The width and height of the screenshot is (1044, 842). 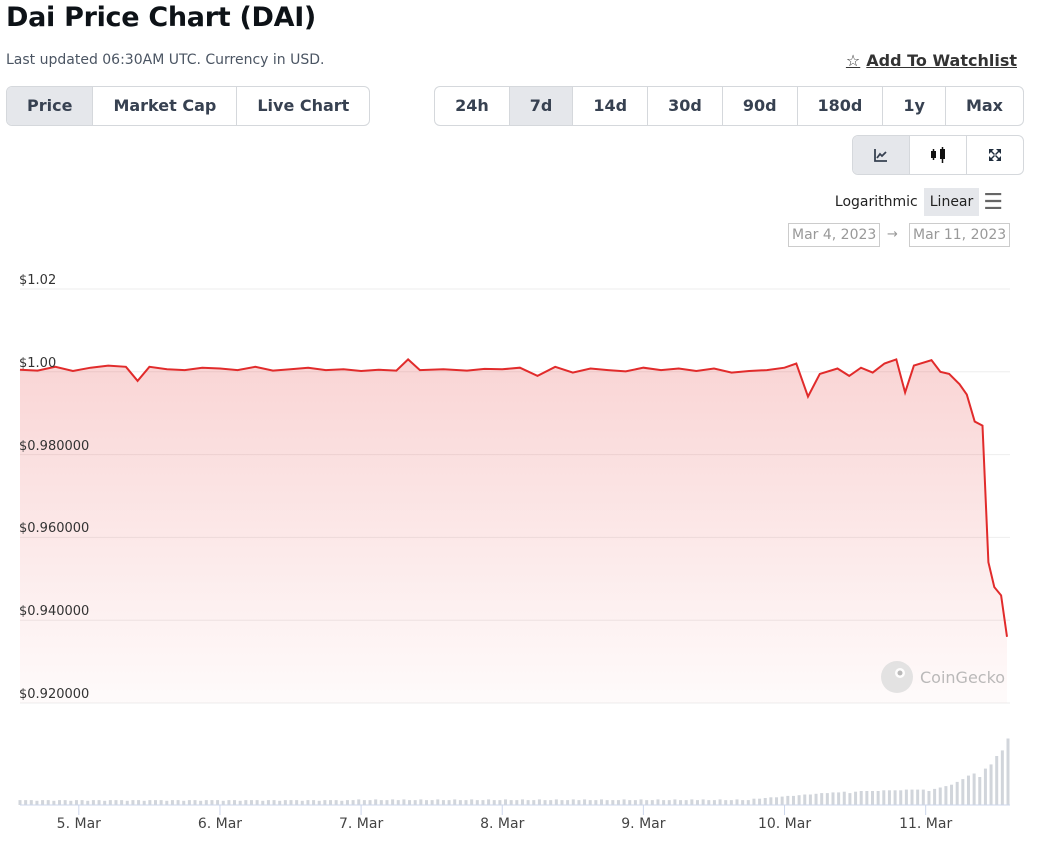 I want to click on y-tick-label: $0.940000, so click(x=54, y=612).